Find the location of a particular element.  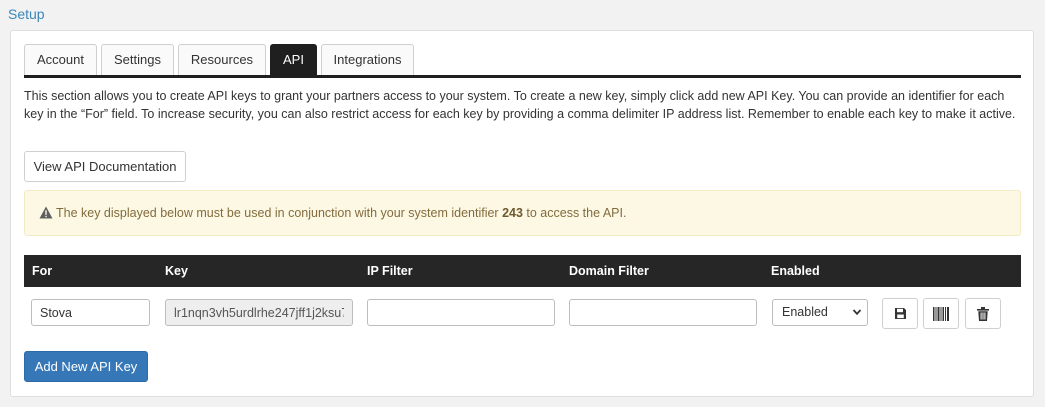

tab-resources: Resources is located at coordinates (222, 59).